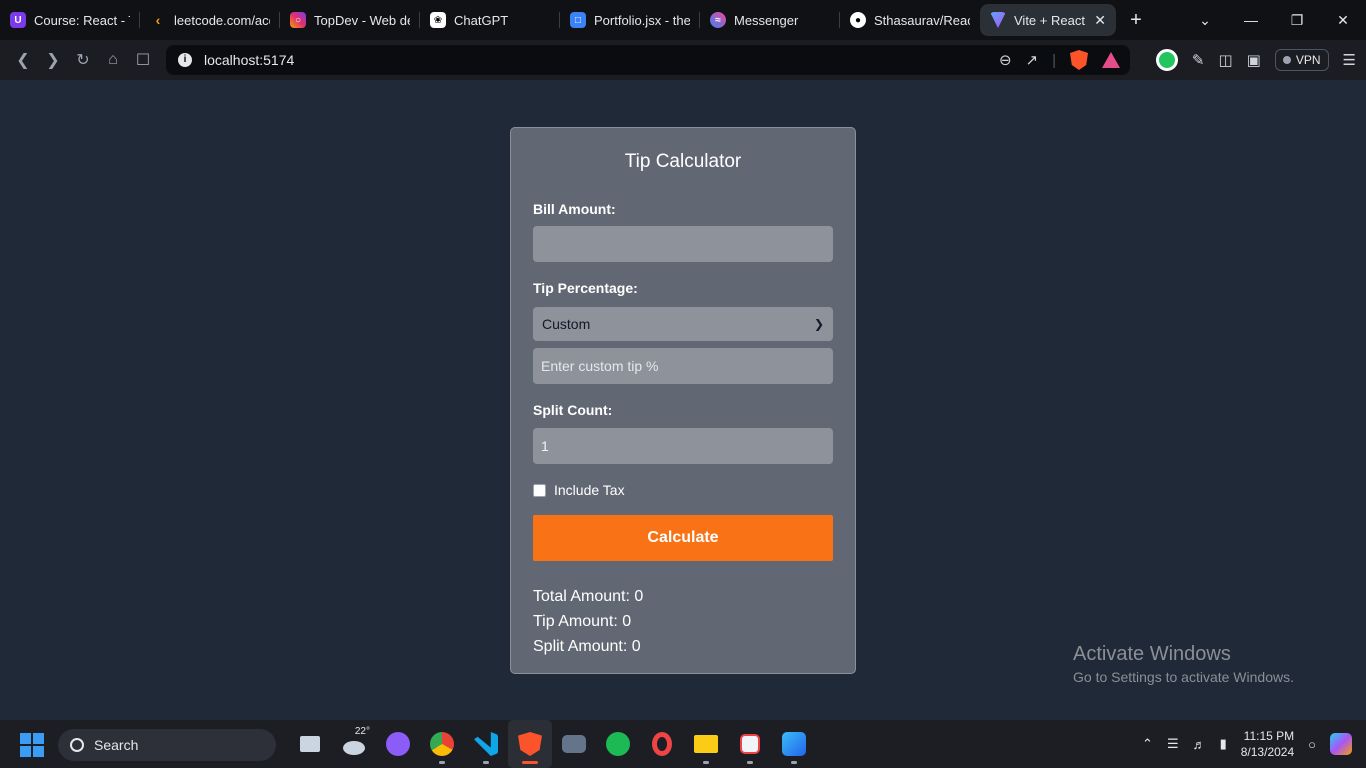 This screenshot has height=768, width=1366. Describe the element at coordinates (486, 744) in the screenshot. I see `vscode-icon` at that location.